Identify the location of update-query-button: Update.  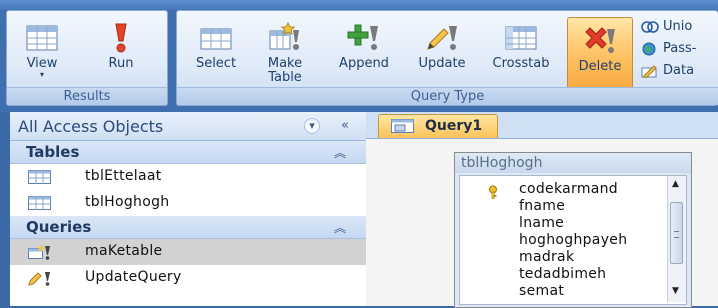
(442, 50).